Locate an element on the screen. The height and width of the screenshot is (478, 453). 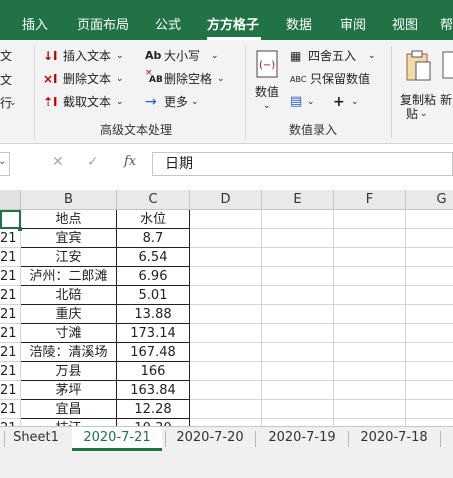
cell-c: 13.88 is located at coordinates (153, 314).